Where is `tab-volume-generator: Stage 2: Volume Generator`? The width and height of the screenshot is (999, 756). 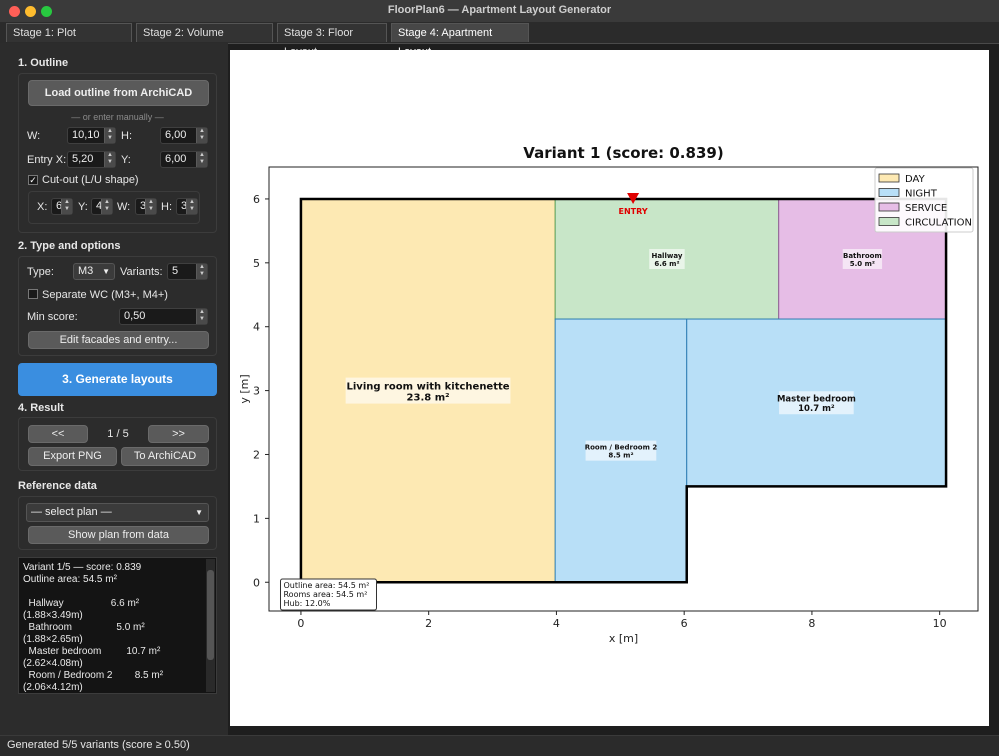 tab-volume-generator: Stage 2: Volume Generator is located at coordinates (204, 40).